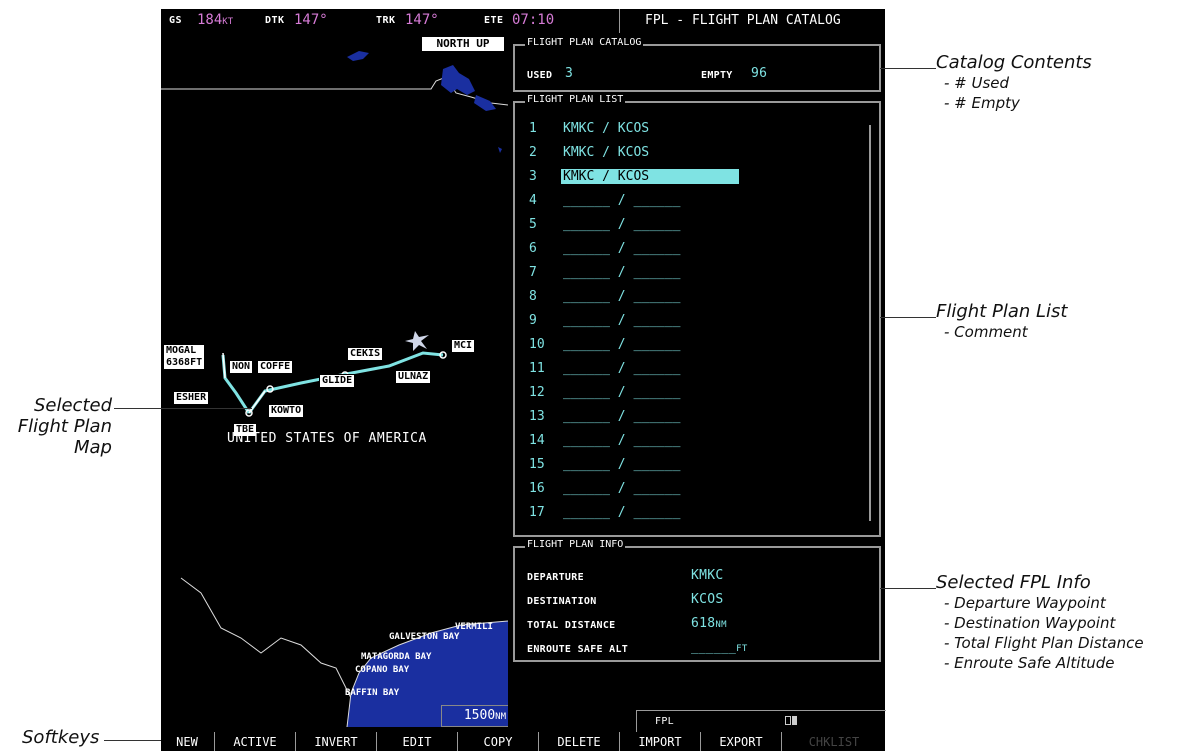 The width and height of the screenshot is (1198, 753). I want to click on ete-value: 07:10, so click(533, 20).